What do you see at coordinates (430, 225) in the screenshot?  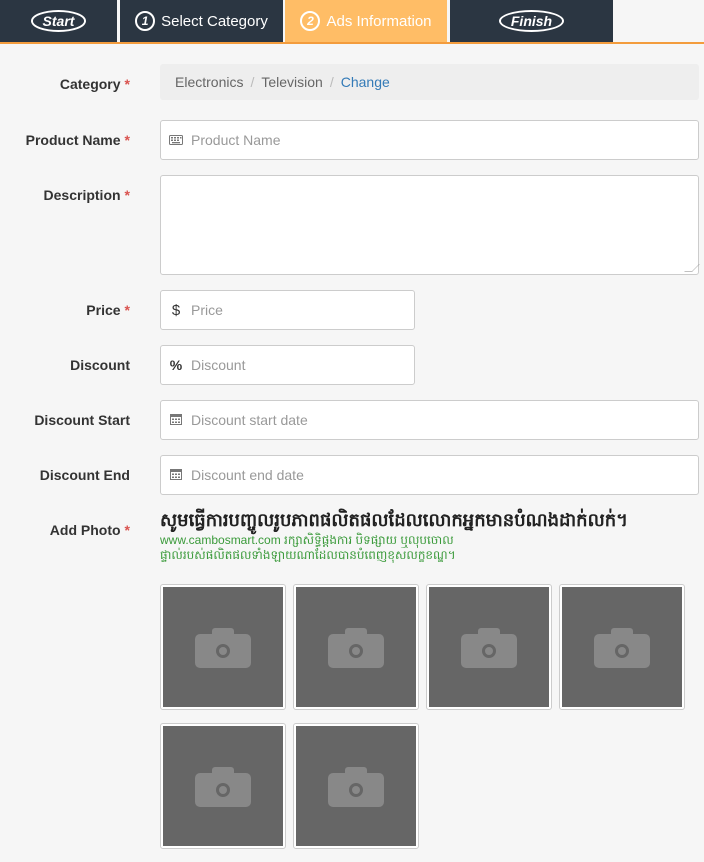 I see `description-textarea` at bounding box center [430, 225].